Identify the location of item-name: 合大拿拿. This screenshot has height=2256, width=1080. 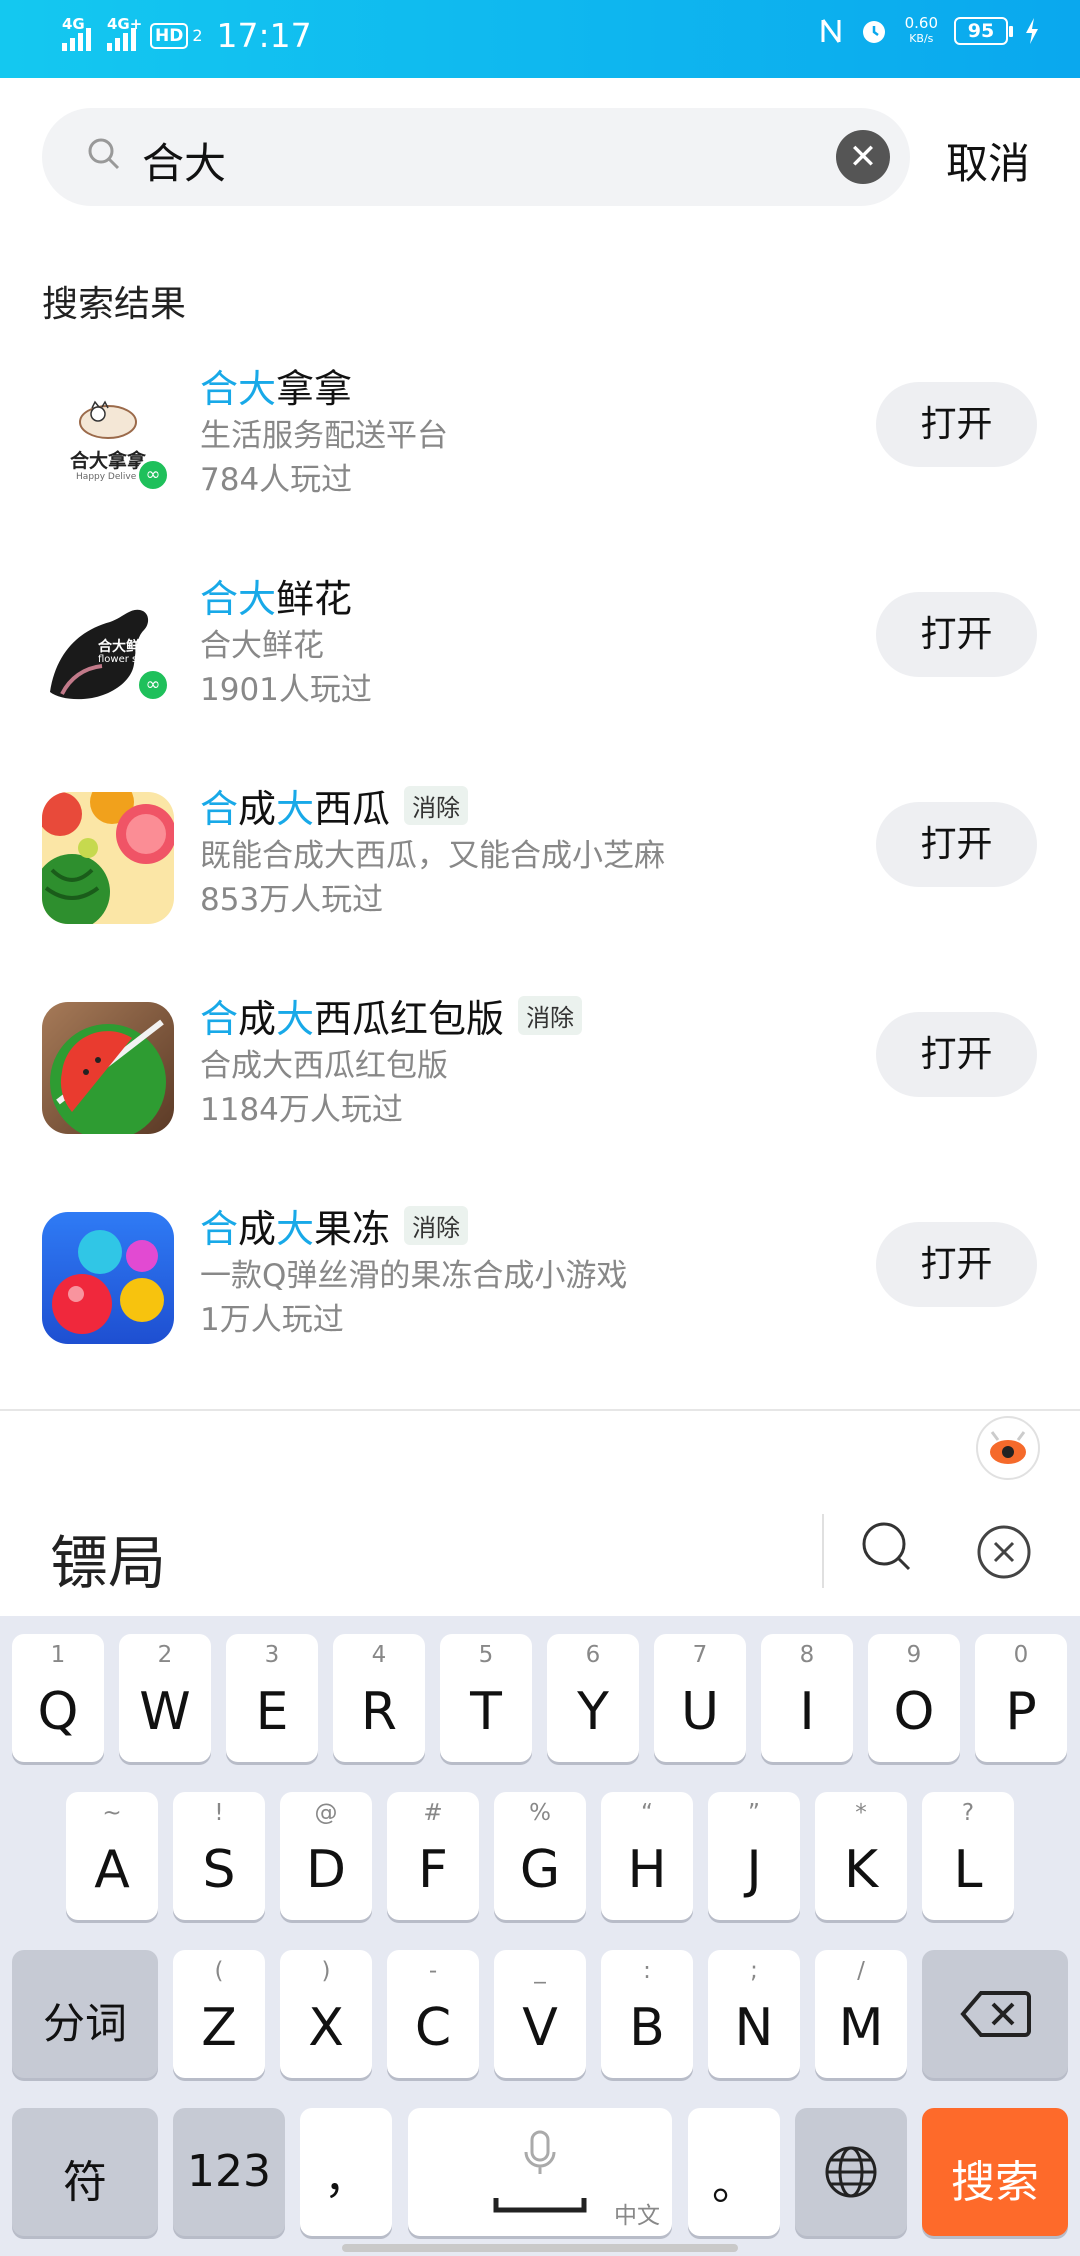
(276, 389).